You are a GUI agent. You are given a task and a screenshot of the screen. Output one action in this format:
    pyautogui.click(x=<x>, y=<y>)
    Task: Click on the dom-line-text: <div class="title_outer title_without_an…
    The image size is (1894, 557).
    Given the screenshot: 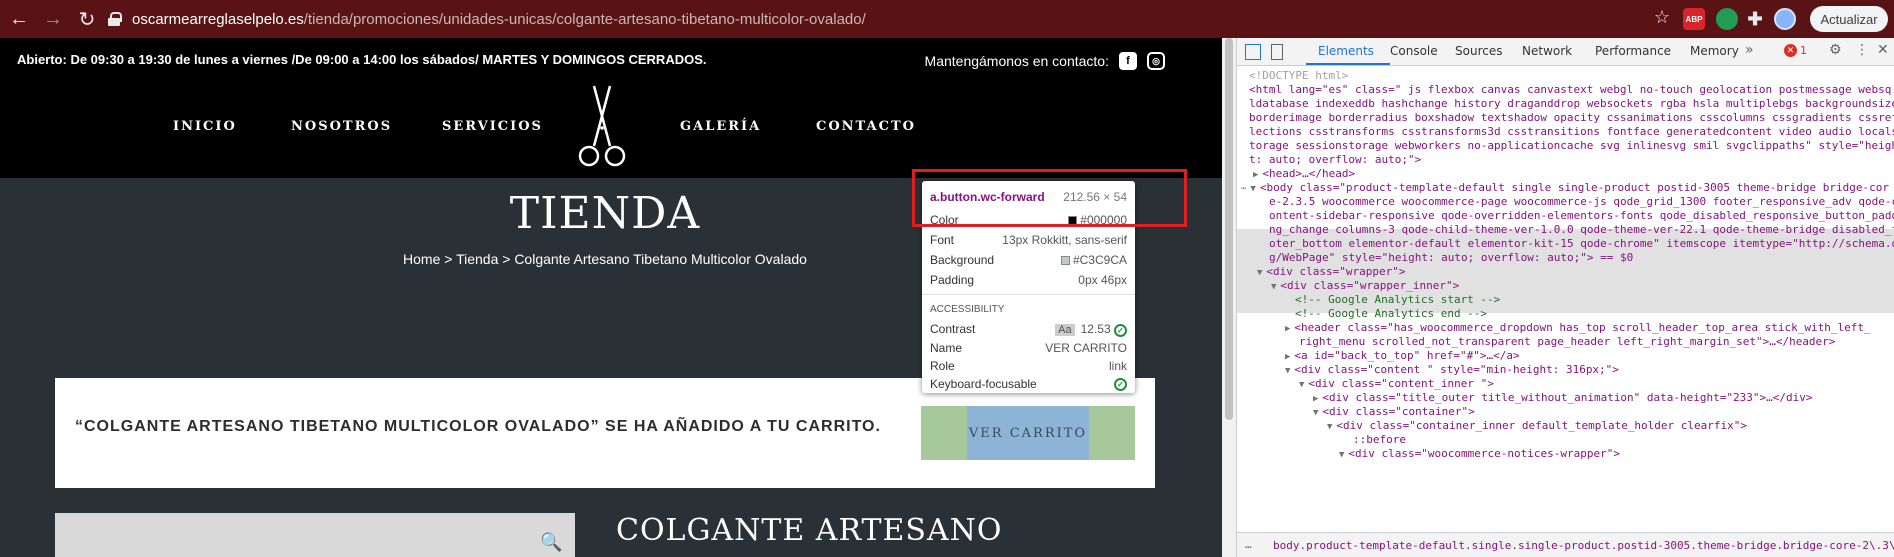 What is the action you would take?
    pyautogui.click(x=1567, y=397)
    